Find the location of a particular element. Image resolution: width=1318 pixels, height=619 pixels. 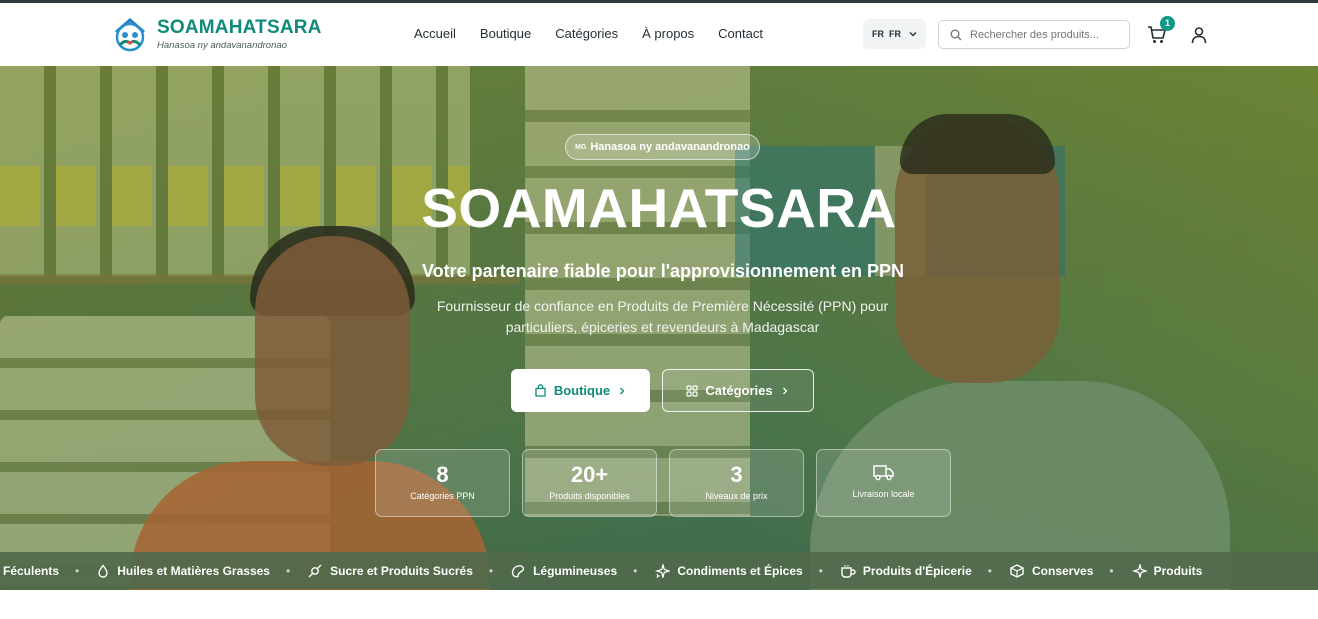

ticker-item: Condiments et Épices is located at coordinates (728, 570).